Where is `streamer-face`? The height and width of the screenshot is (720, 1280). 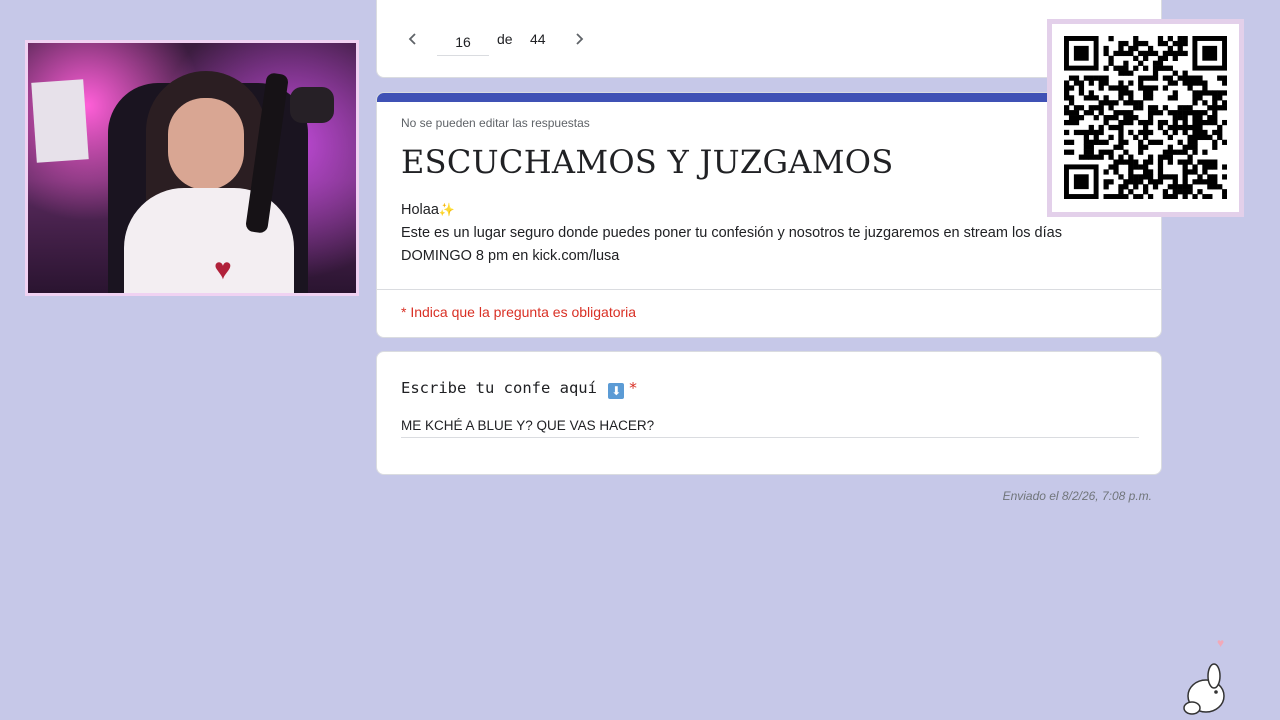
streamer-face is located at coordinates (206, 144).